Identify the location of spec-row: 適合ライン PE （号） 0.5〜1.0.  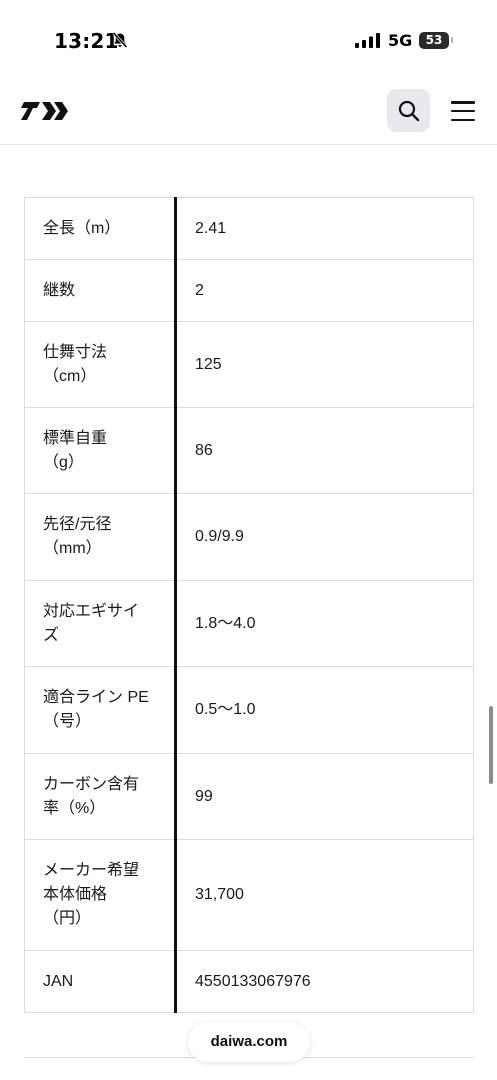
(249, 710).